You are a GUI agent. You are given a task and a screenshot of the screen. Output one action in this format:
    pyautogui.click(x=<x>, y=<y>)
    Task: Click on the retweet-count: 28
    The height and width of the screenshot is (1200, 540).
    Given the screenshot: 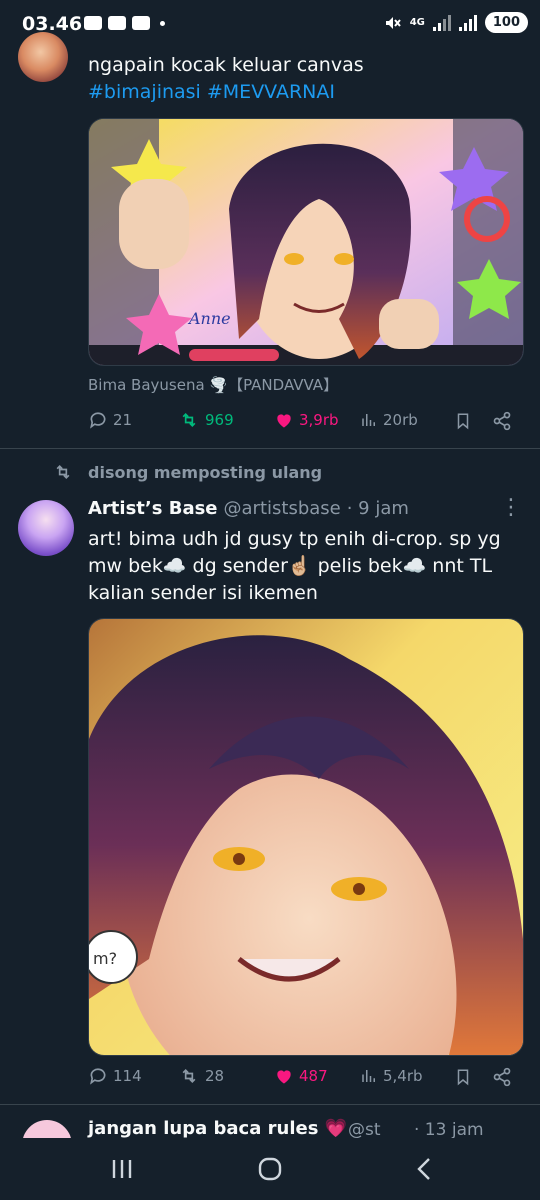 What is the action you would take?
    pyautogui.click(x=215, y=1076)
    